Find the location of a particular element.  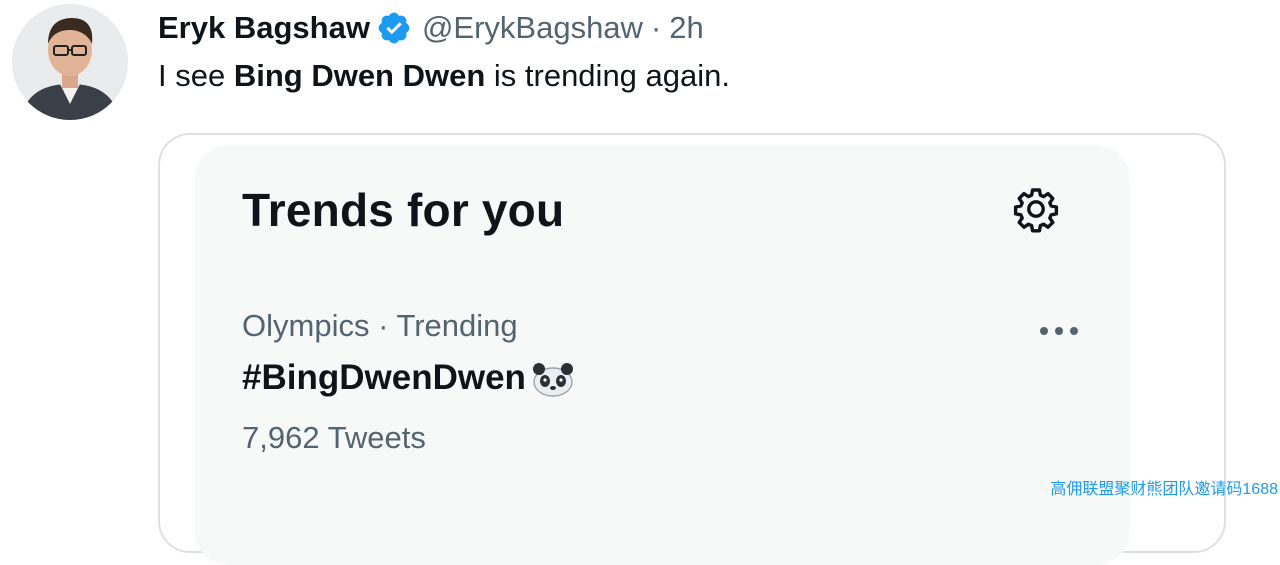

tweet-header: Eryk Bagshaw @ErykBagshaw · 2h is located at coordinates (431, 28).